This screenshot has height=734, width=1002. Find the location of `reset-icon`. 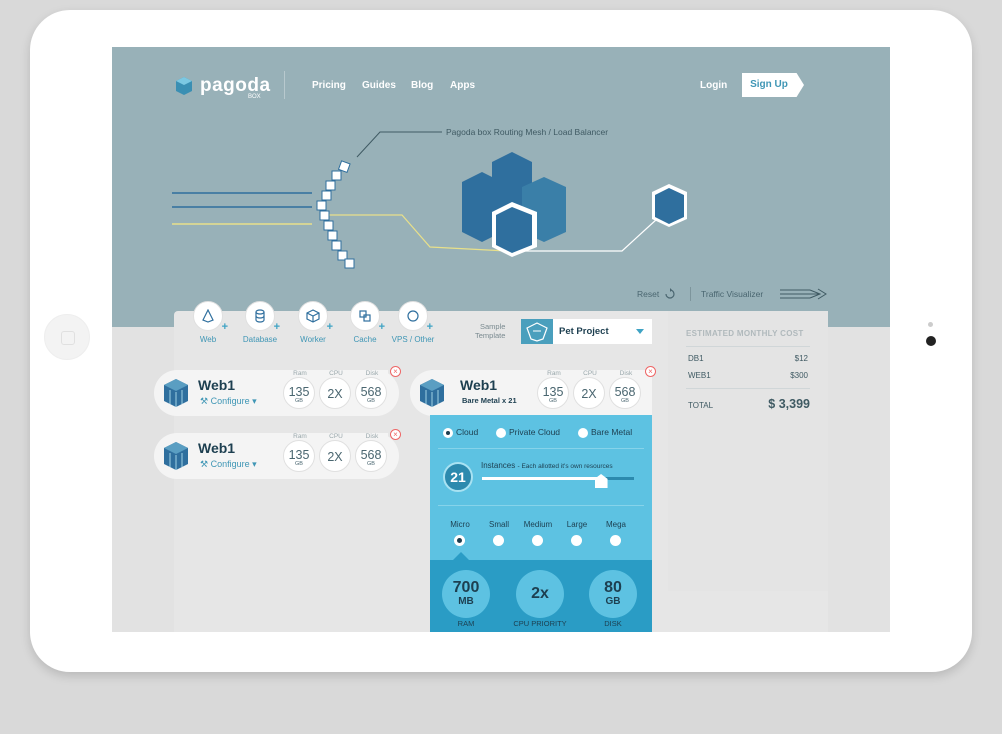

reset-icon is located at coordinates (670, 294).